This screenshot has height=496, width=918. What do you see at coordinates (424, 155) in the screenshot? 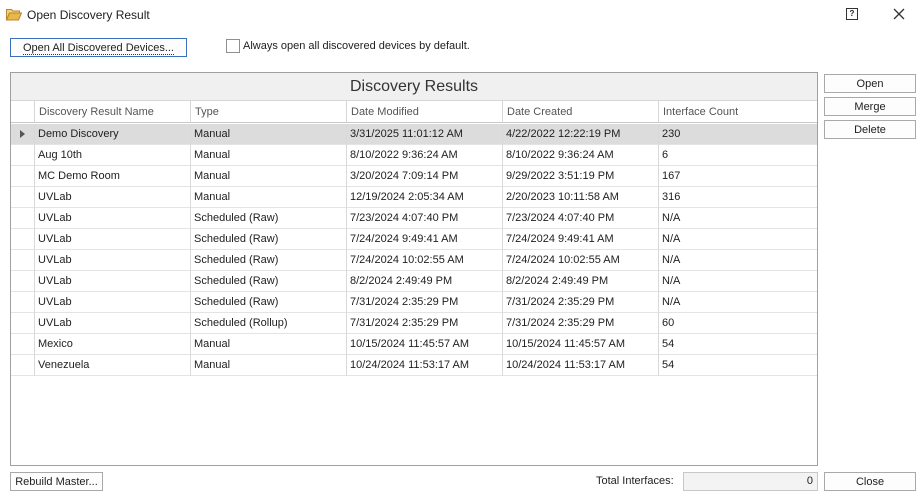
I see `cell-date-modified: 8/10/2022 9:36:24 AM` at bounding box center [424, 155].